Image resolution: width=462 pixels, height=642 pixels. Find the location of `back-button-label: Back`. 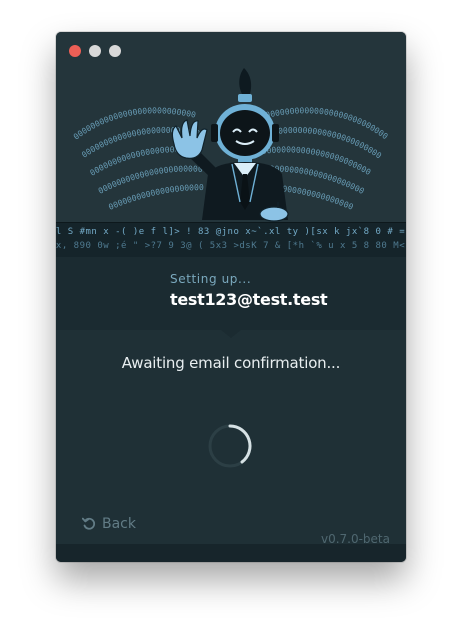

back-button-label: Back is located at coordinates (119, 524).